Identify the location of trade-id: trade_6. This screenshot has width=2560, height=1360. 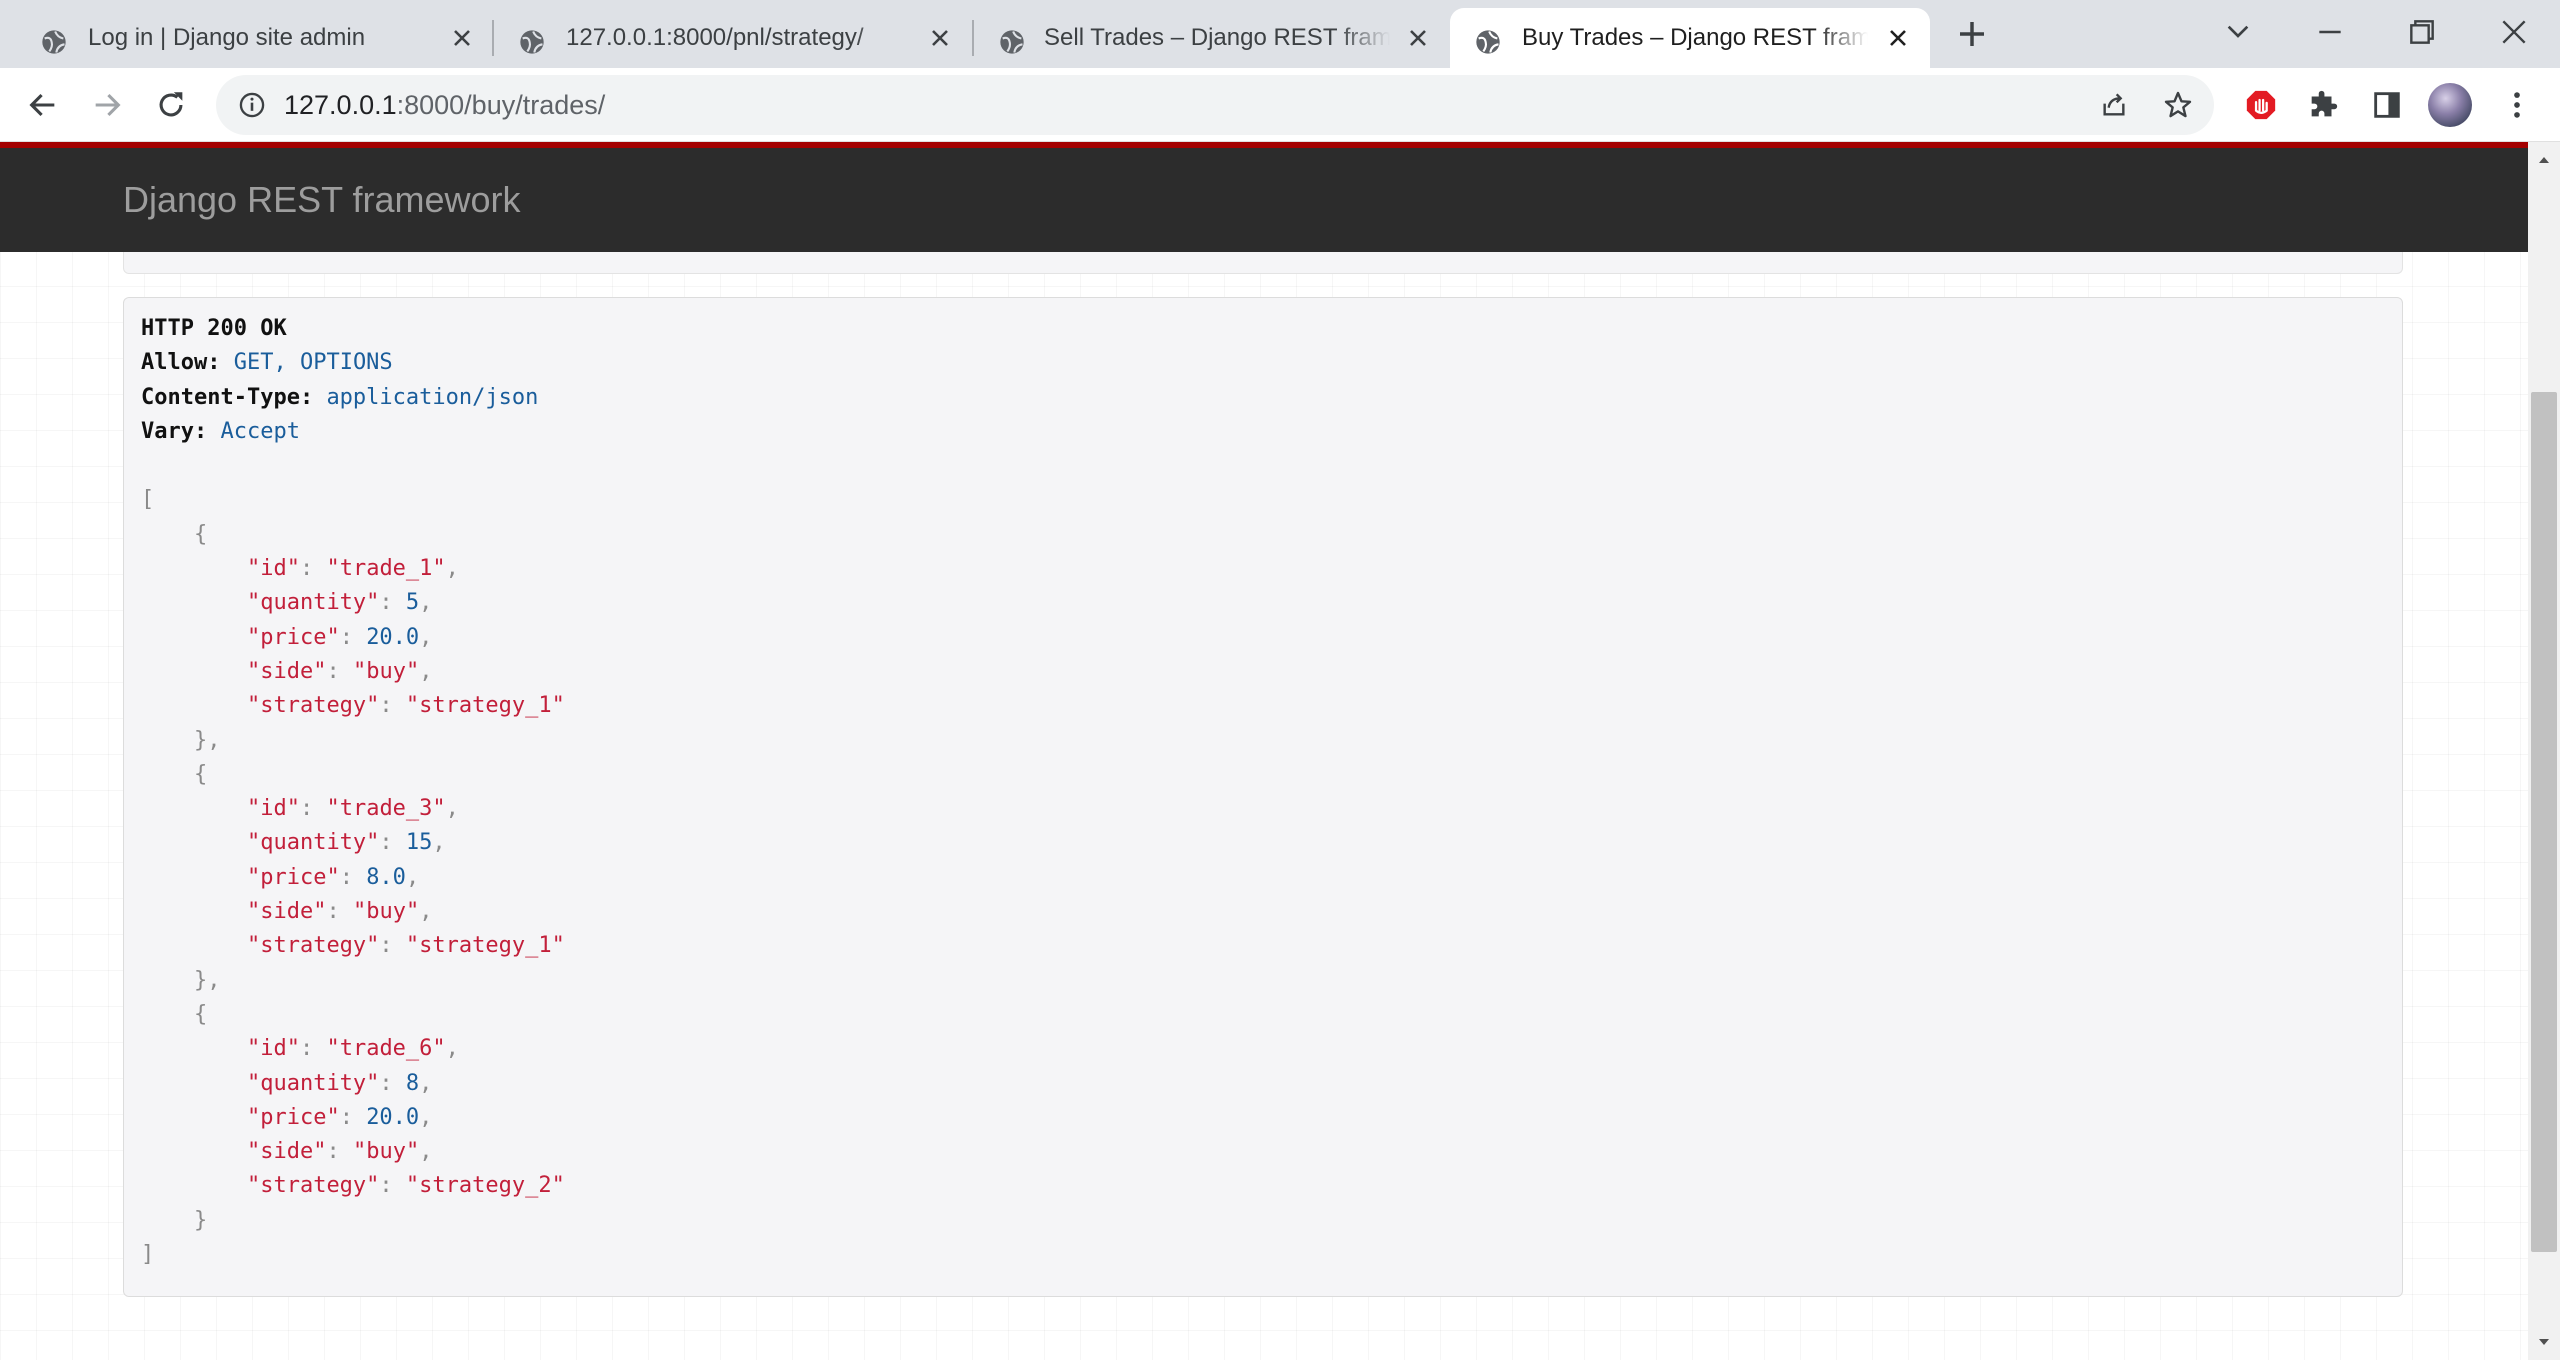
(386, 1049).